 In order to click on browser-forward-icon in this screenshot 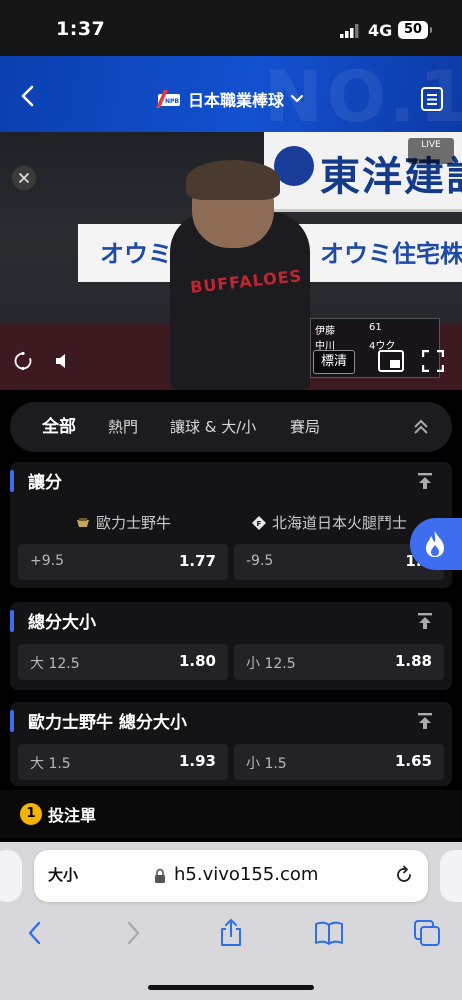, I will do `click(133, 933)`.